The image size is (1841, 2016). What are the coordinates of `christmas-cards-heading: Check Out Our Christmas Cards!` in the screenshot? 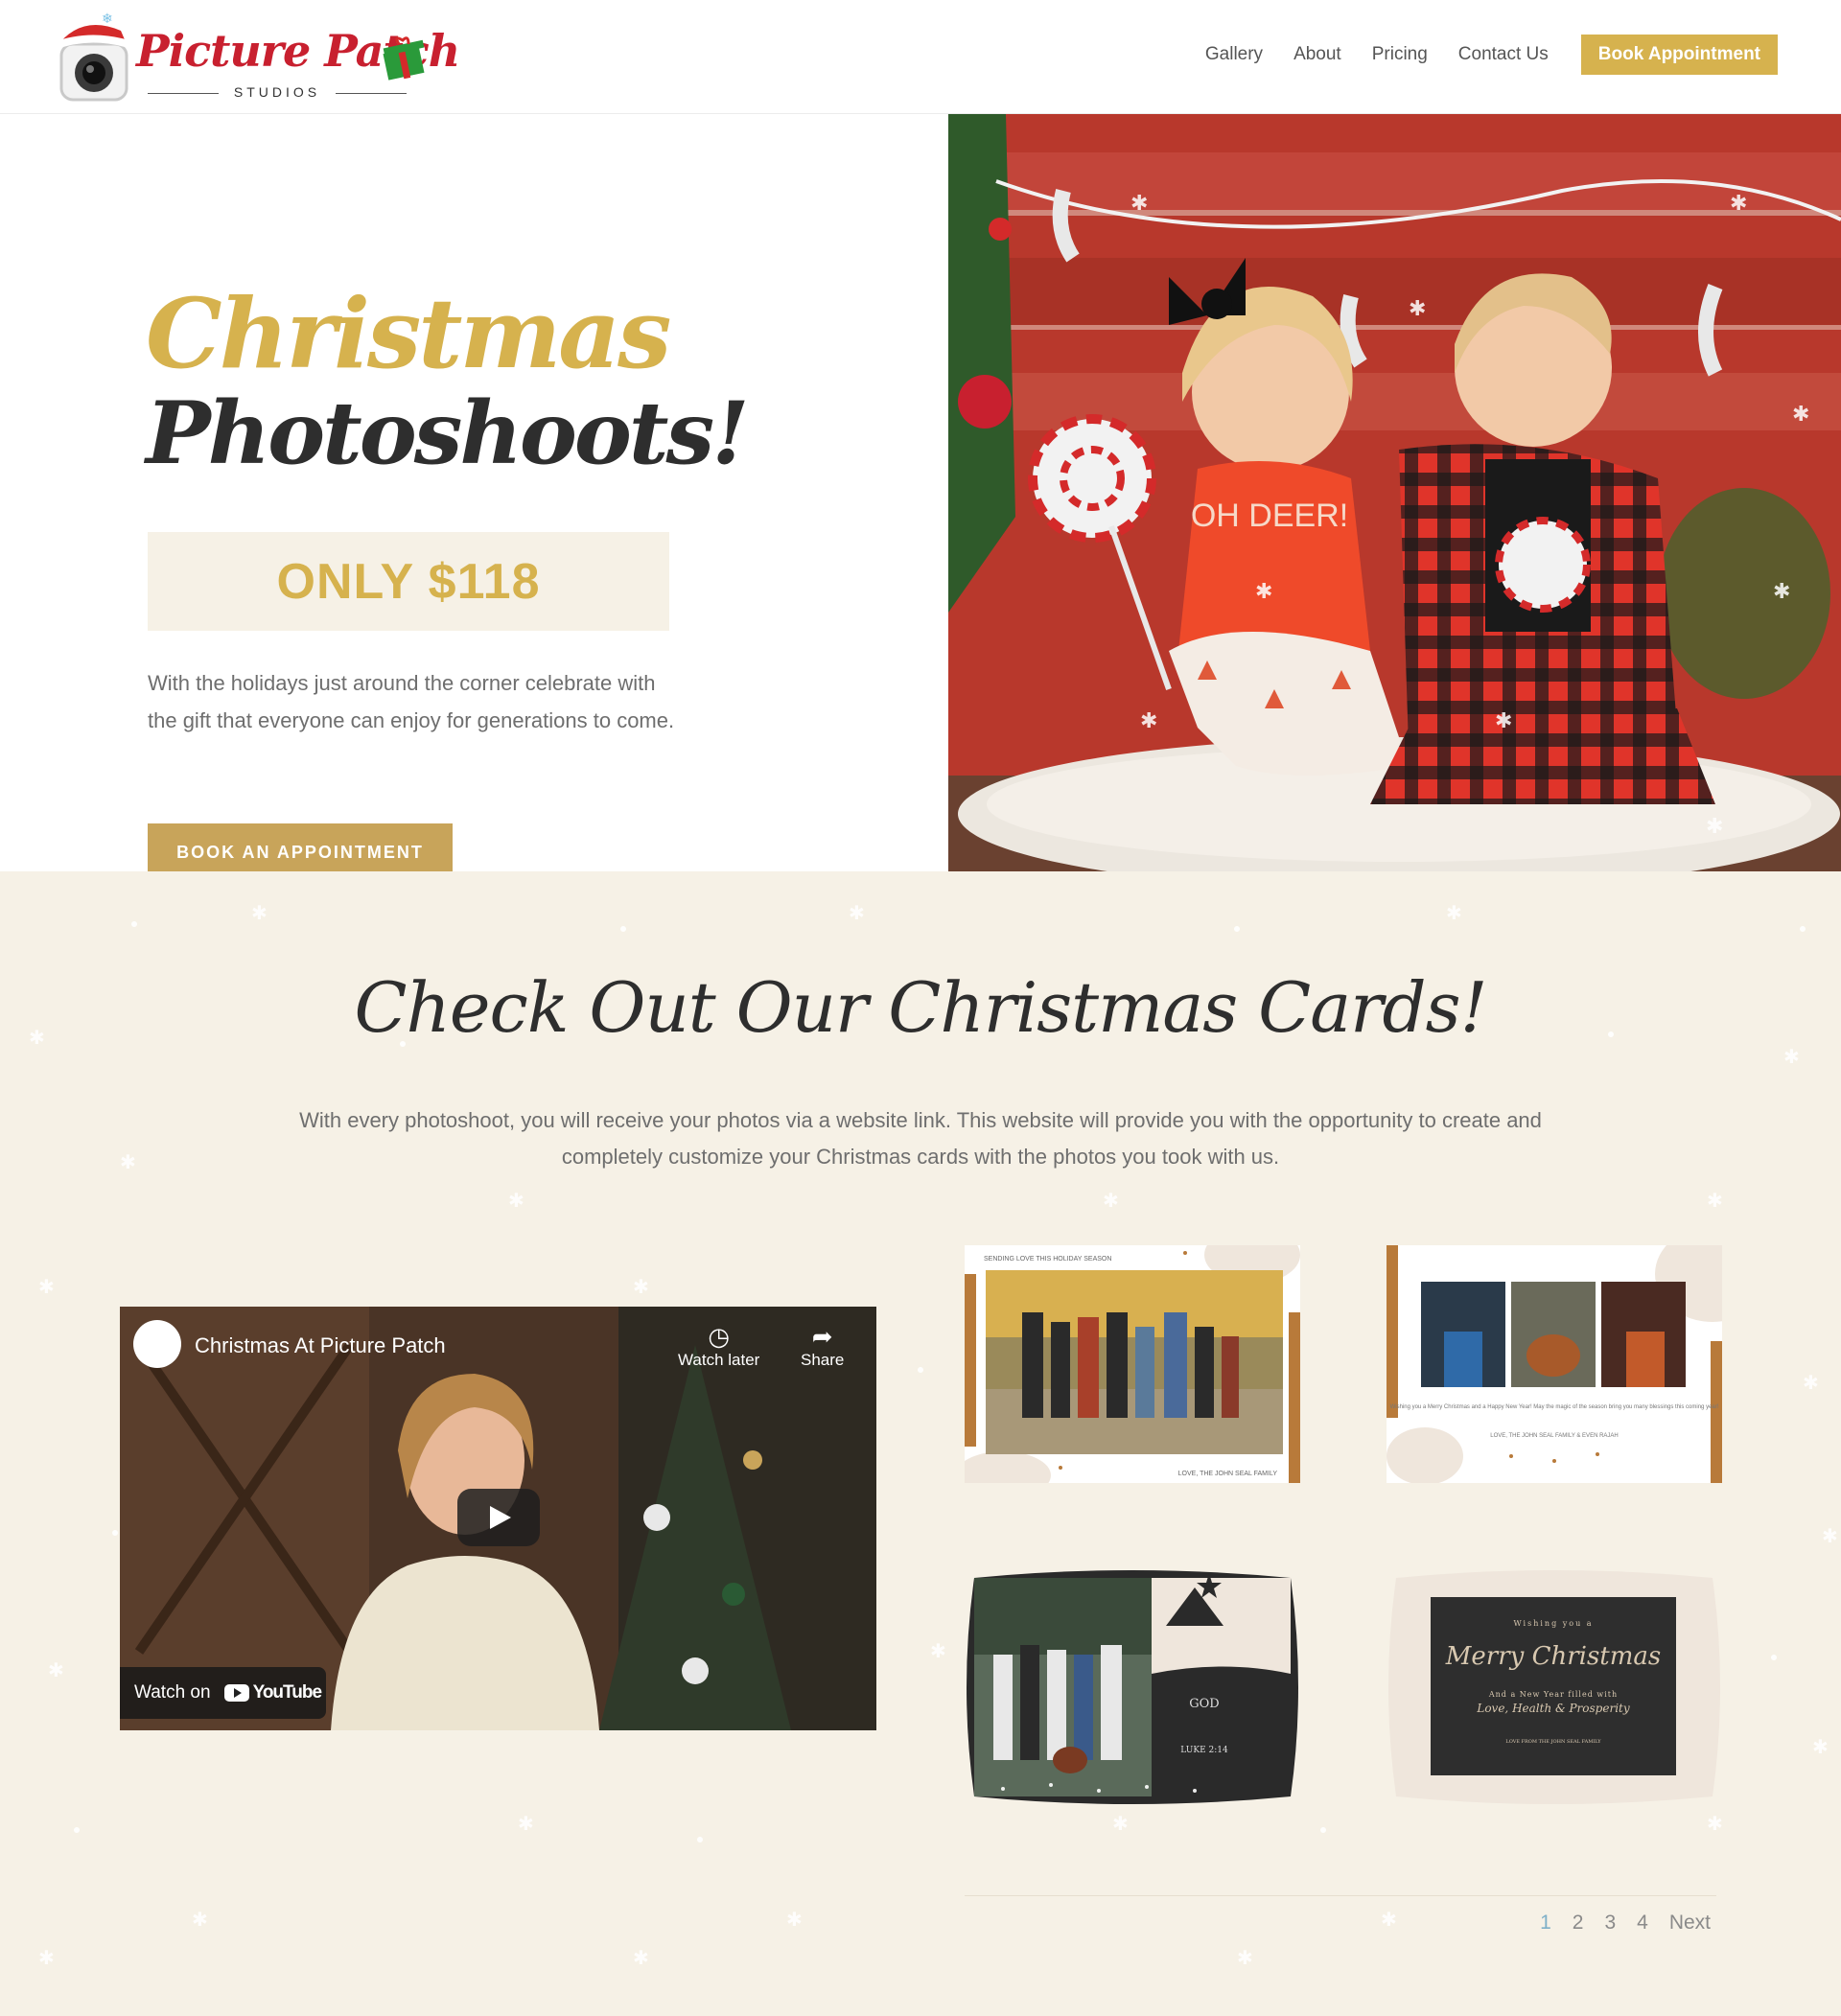 It's located at (920, 1007).